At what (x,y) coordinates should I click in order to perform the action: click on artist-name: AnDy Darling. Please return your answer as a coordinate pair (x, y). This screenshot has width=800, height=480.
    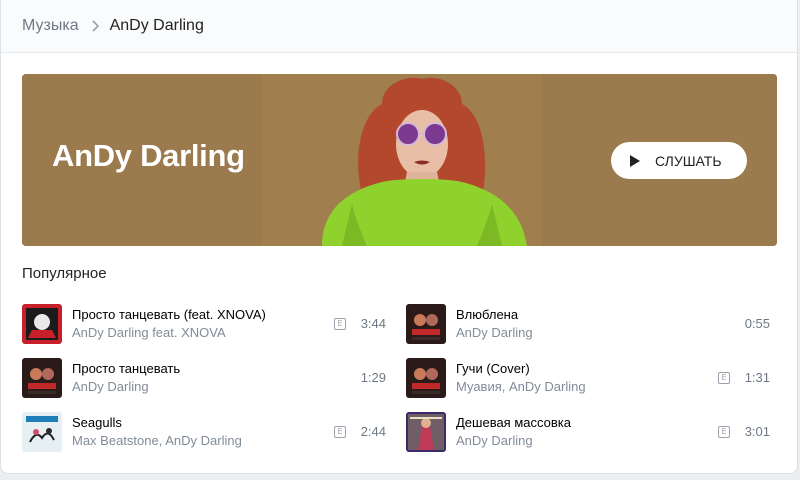
    Looking at the image, I should click on (148, 155).